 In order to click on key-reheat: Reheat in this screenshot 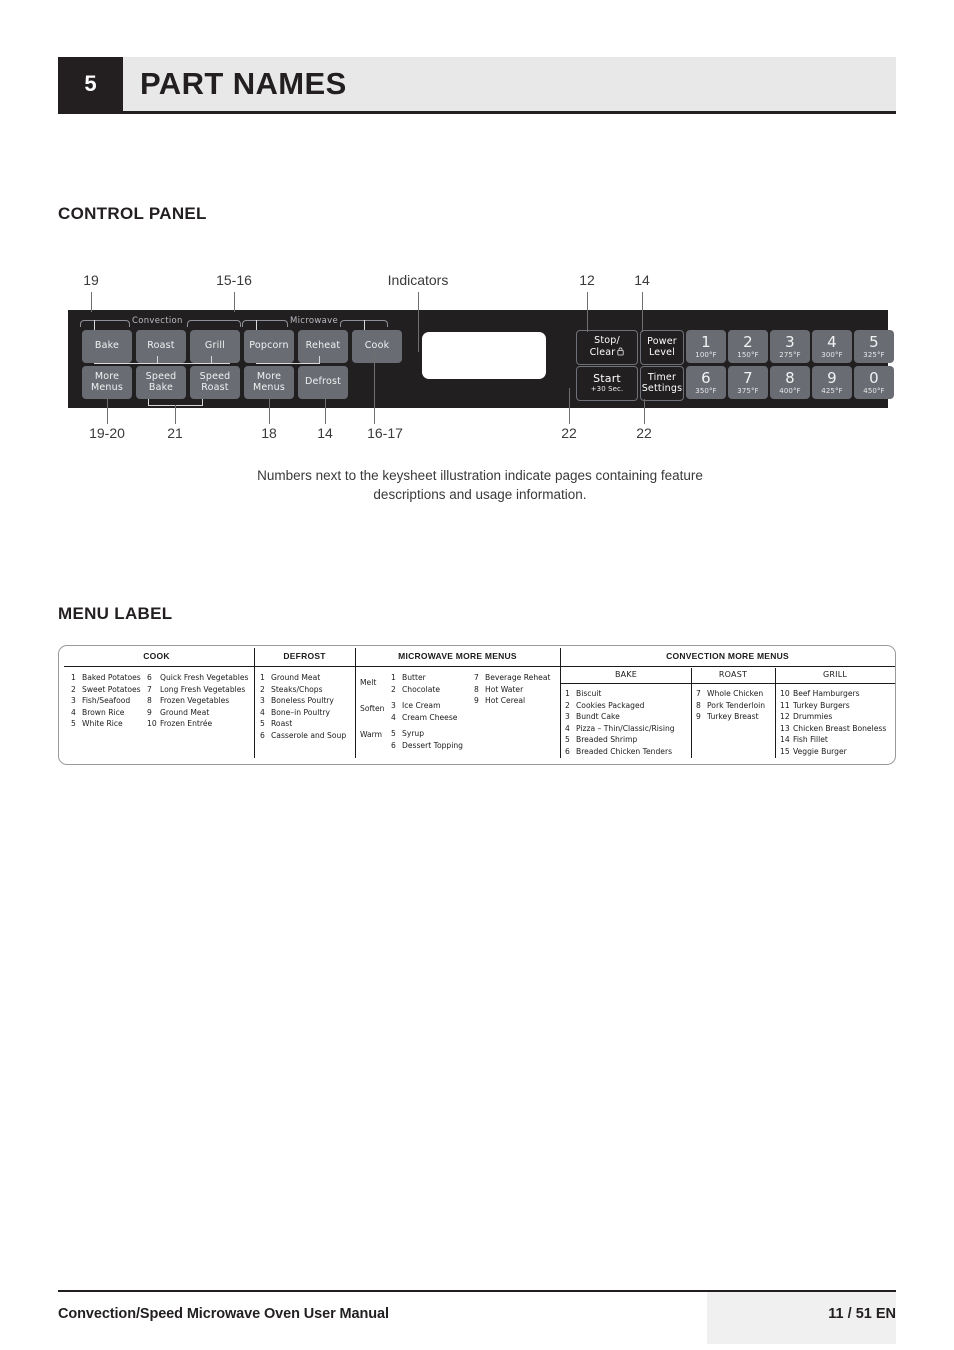, I will do `click(323, 346)`.